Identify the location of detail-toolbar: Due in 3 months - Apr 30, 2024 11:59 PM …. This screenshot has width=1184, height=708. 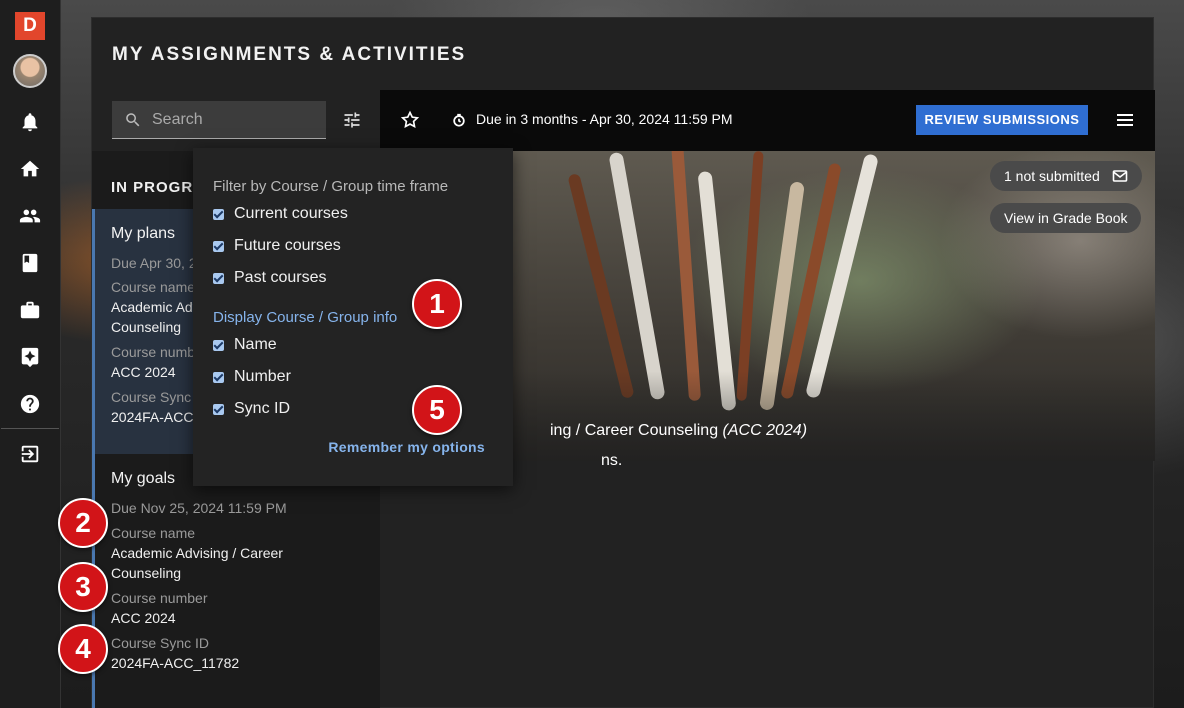
(767, 120).